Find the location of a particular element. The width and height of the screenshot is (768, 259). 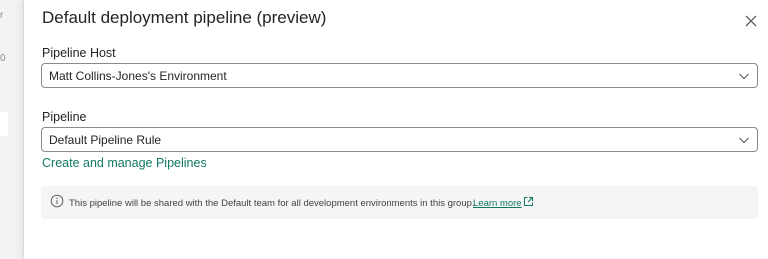

dialog-title: Default deployment pipeline (preview) is located at coordinates (184, 17).